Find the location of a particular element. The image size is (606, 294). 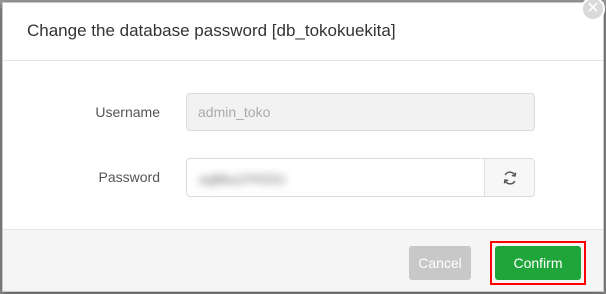

confirm-button: Confirm is located at coordinates (538, 263).